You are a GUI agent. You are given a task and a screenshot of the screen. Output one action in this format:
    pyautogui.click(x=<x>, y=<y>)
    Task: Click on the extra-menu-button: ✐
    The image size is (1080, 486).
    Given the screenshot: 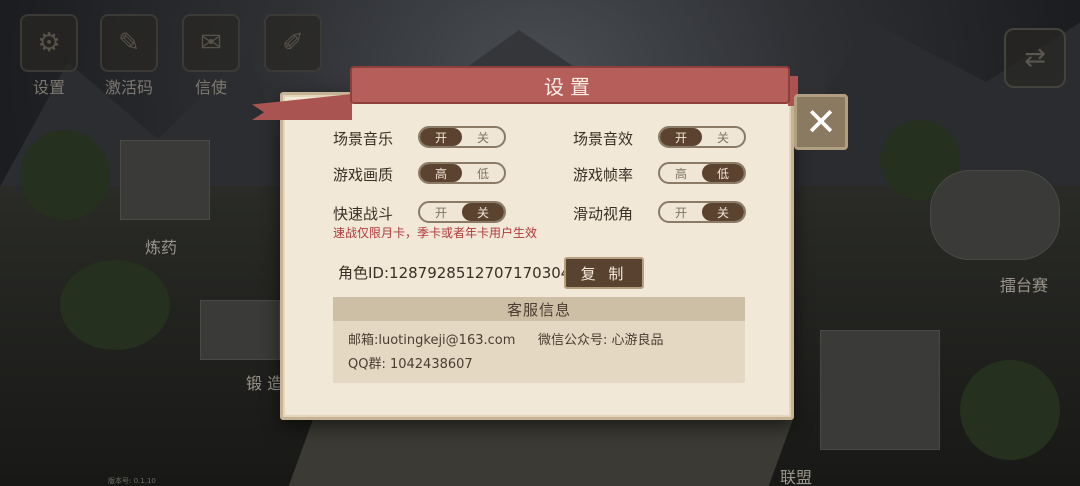 What is the action you would take?
    pyautogui.click(x=293, y=43)
    